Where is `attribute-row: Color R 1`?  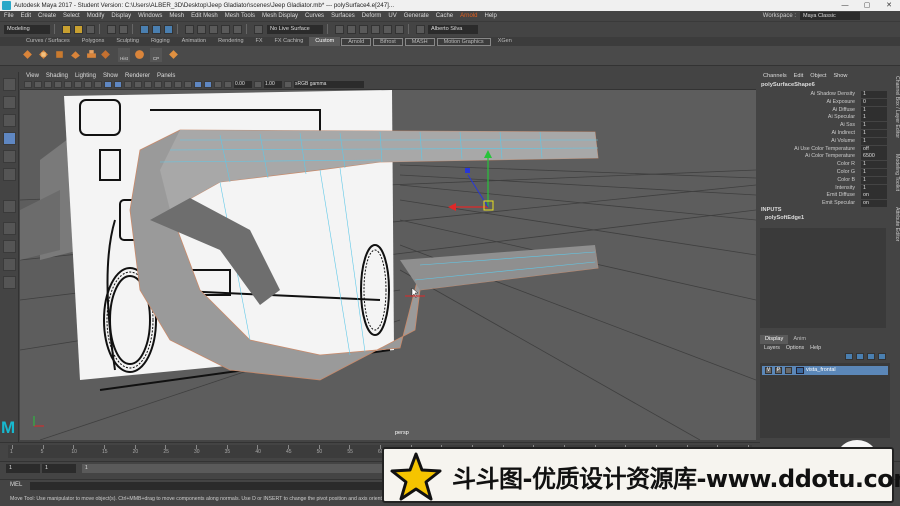 attribute-row: Color R 1 is located at coordinates (823, 165).